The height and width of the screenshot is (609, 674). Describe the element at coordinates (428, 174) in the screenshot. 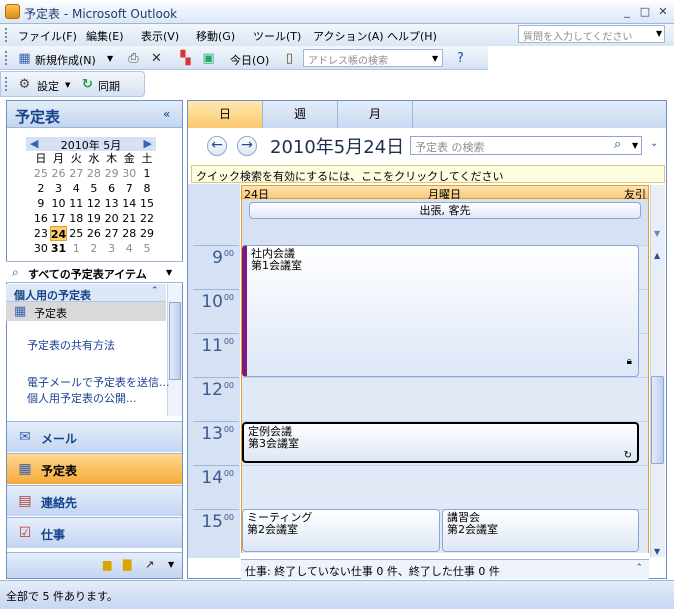

I see `instant-search-infobar: クイック検索を有効にするには、ここをクリックしてください` at that location.